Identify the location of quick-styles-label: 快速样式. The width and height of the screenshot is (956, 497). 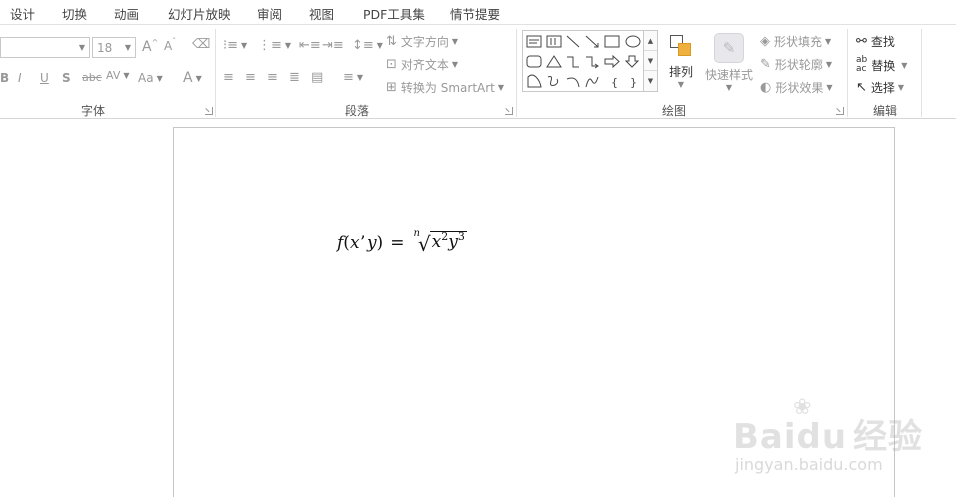
(729, 75).